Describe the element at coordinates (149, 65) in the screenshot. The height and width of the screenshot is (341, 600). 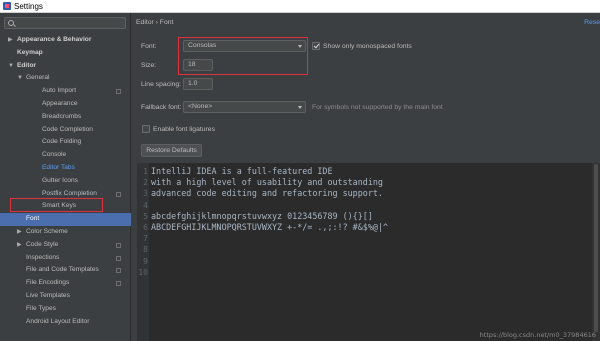
I see `size-label: Size:` at that location.